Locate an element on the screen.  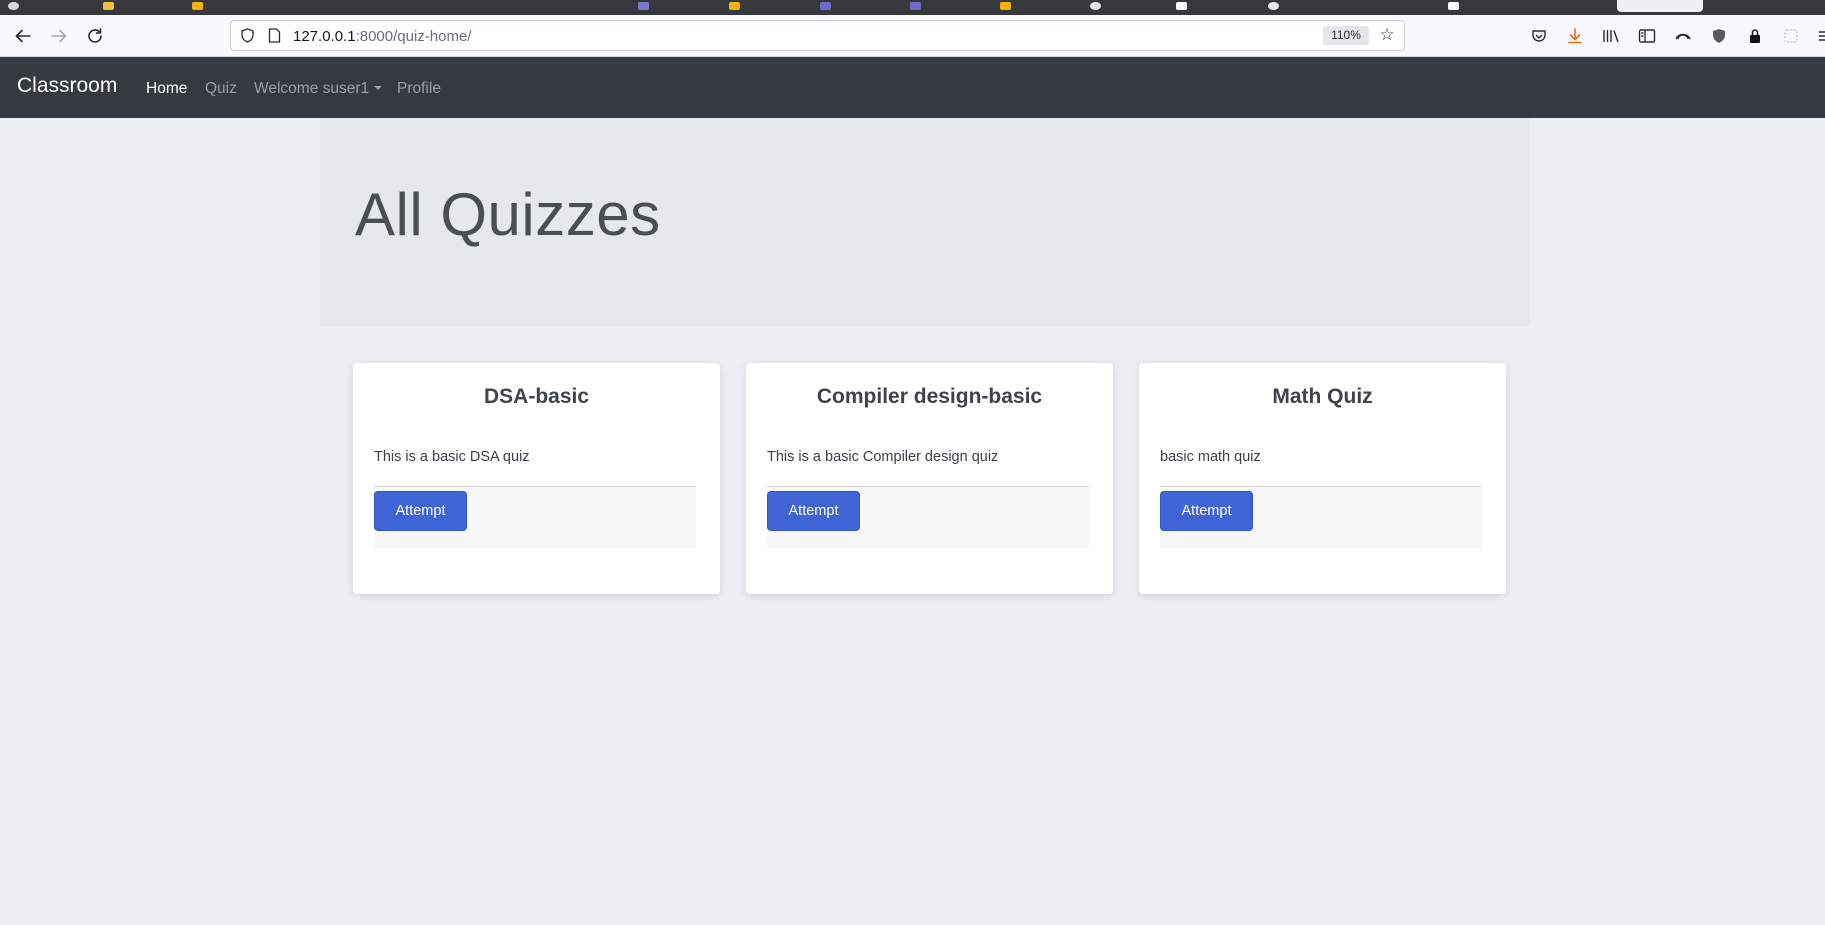
url-bar: 127.0.0.1:8000/quiz-home/ 110% ☆ is located at coordinates (817, 35).